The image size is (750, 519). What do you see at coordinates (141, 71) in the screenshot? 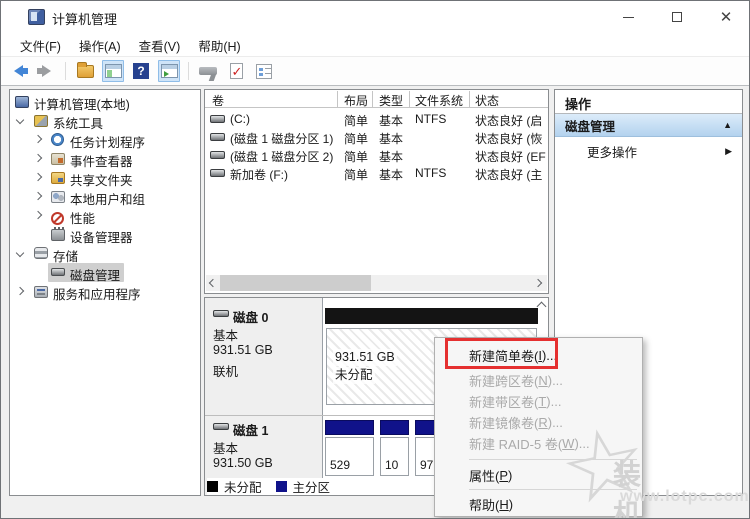
I see `help-button: ?` at bounding box center [141, 71].